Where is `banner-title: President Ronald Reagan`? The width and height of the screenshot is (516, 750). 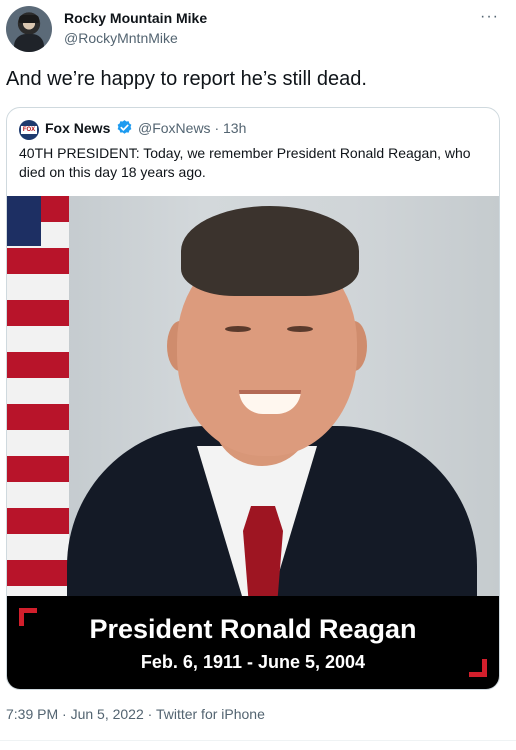
banner-title: President Ronald Reagan is located at coordinates (253, 629).